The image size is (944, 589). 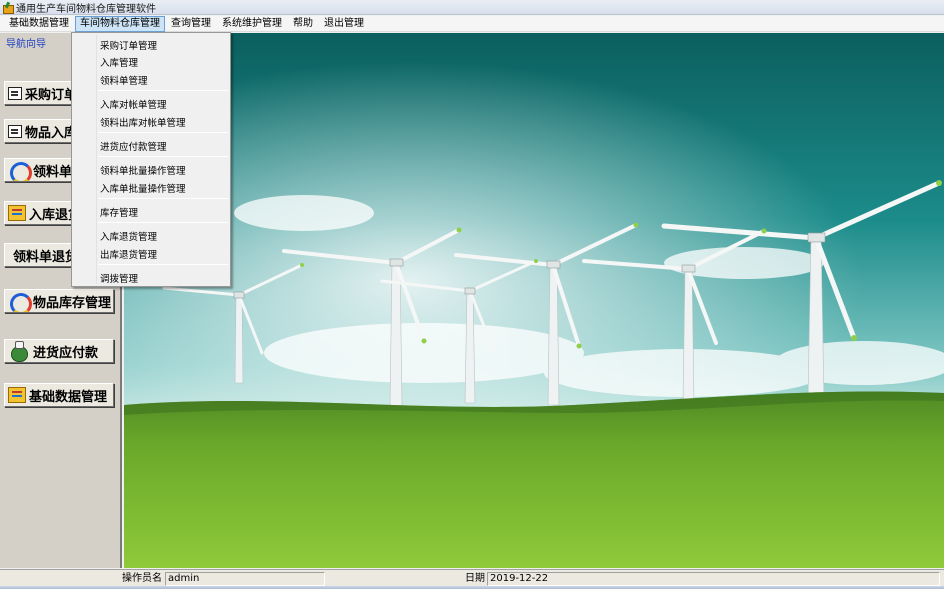 I want to click on status-bar: 操作员名 admin 日期 2019-12-22, so click(x=472, y=579).